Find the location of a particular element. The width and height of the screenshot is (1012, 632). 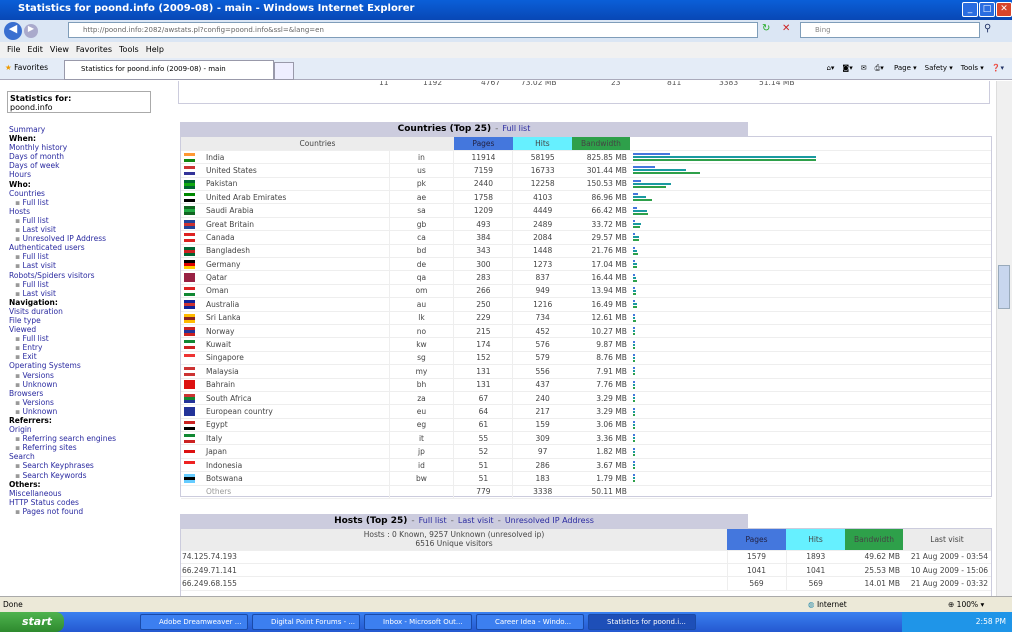

clock: 2:58 PM is located at coordinates (990, 621).